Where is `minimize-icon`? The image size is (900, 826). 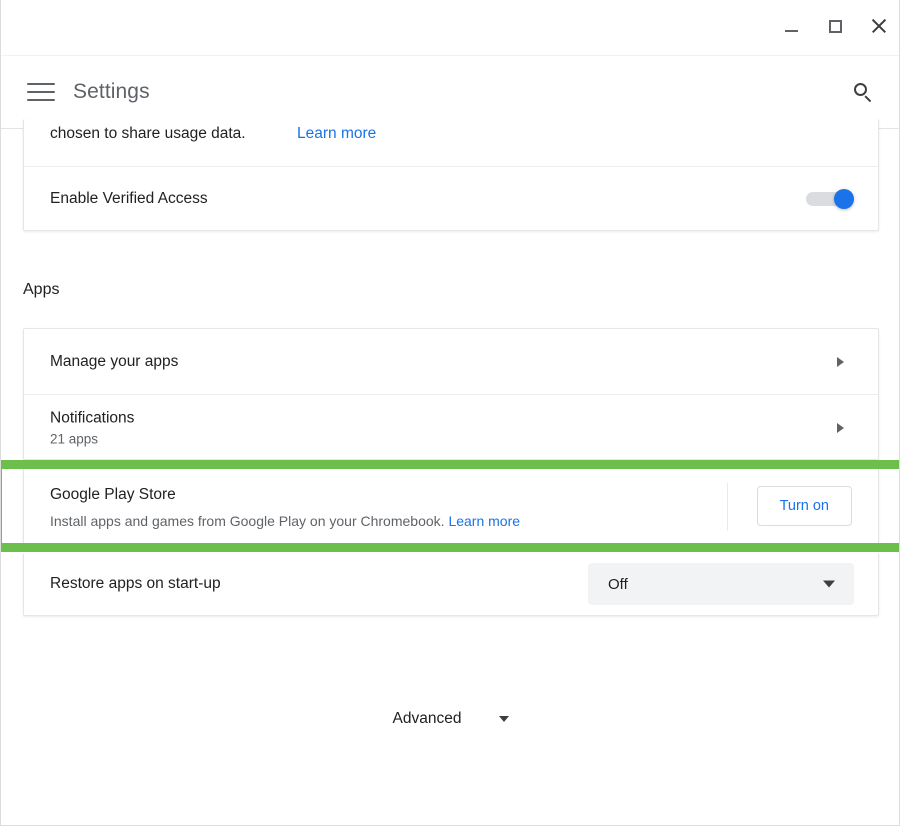 minimize-icon is located at coordinates (791, 30).